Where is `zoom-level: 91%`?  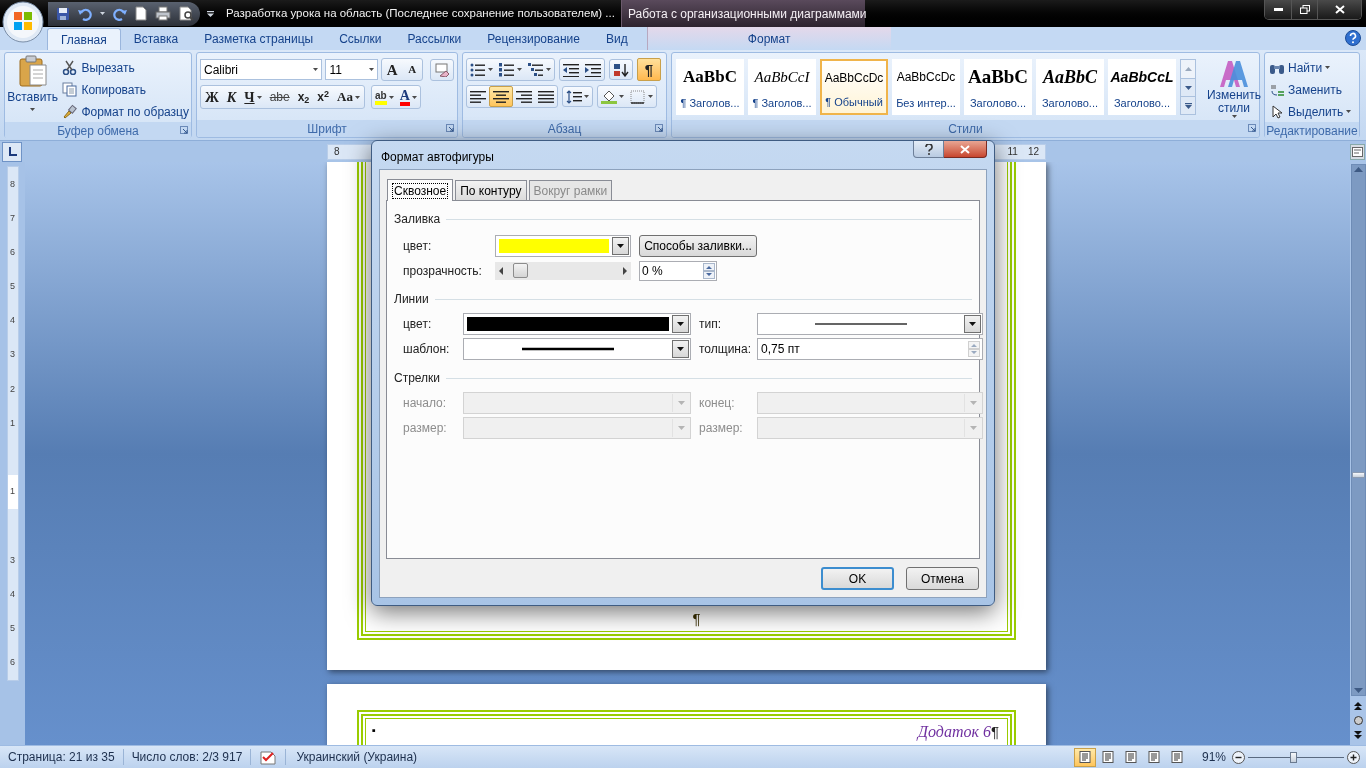 zoom-level: 91% is located at coordinates (1213, 757).